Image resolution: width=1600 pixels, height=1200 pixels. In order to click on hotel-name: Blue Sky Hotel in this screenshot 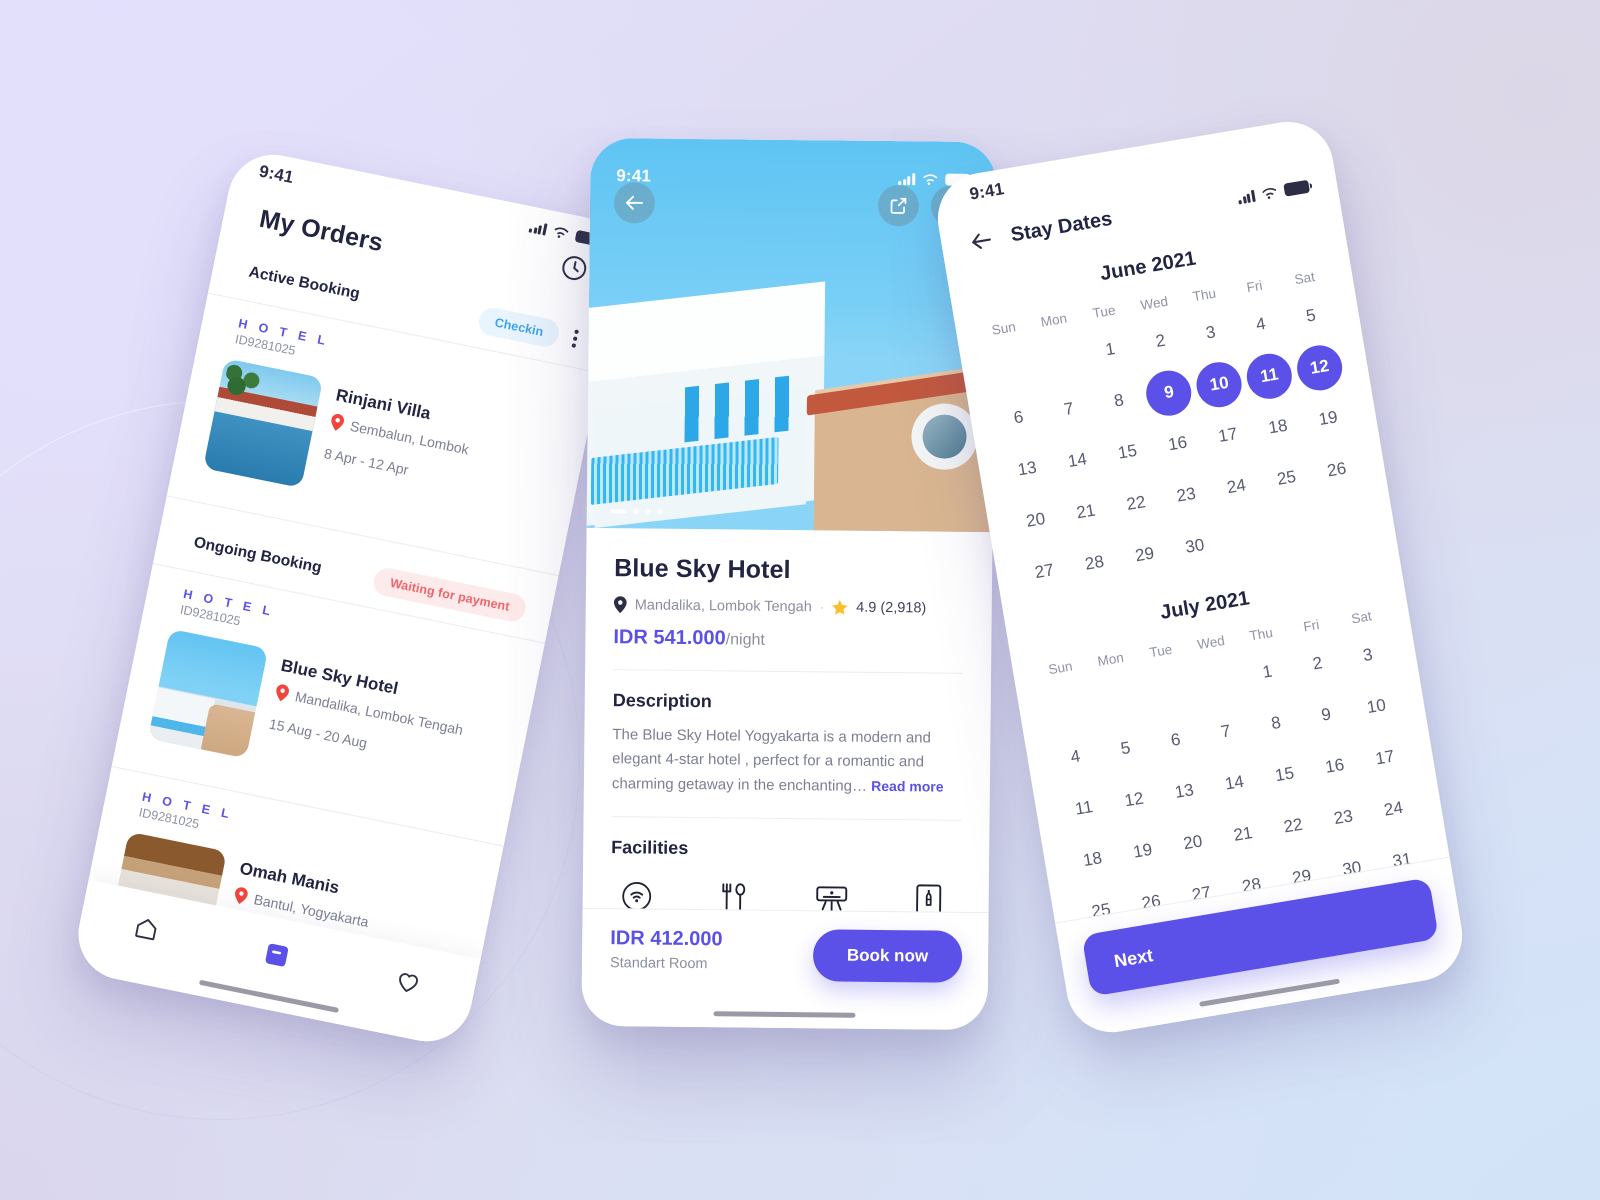, I will do `click(702, 569)`.